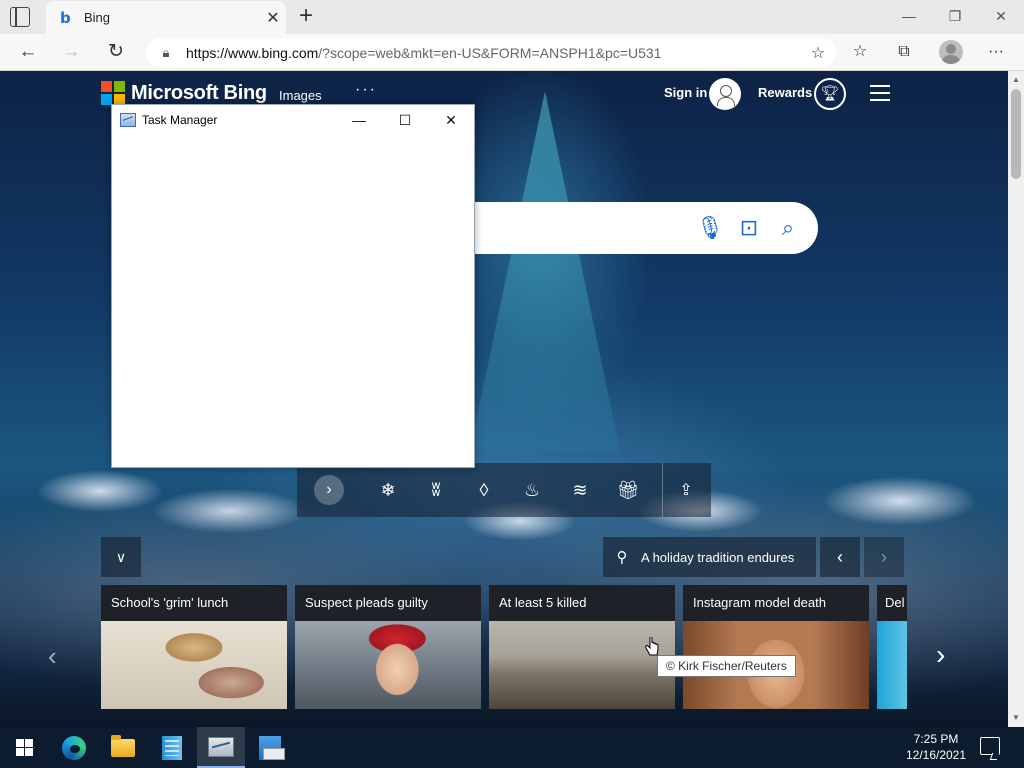 This screenshot has width=1024, height=768. I want to click on microphone-icon: 🎙︎, so click(710, 228).